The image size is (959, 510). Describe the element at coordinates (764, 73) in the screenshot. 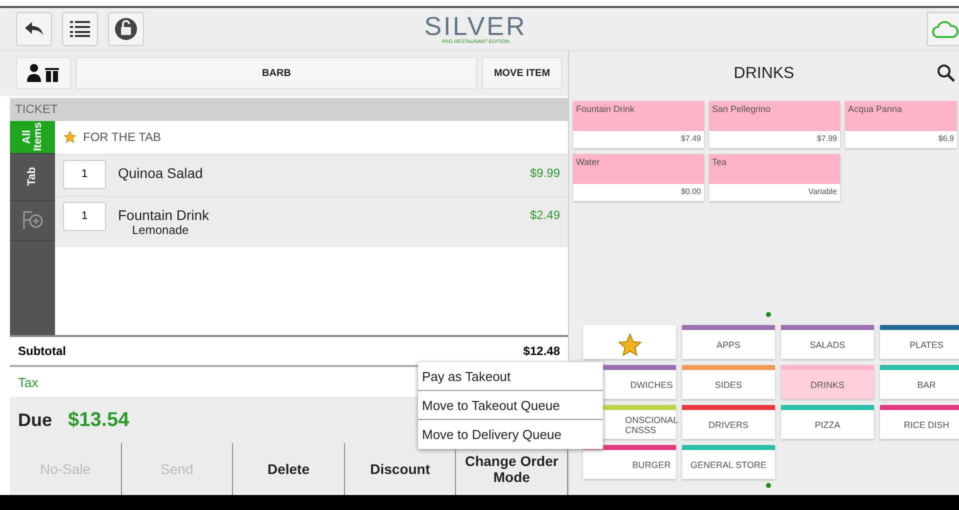

I see `category-title: DRINKS` at that location.